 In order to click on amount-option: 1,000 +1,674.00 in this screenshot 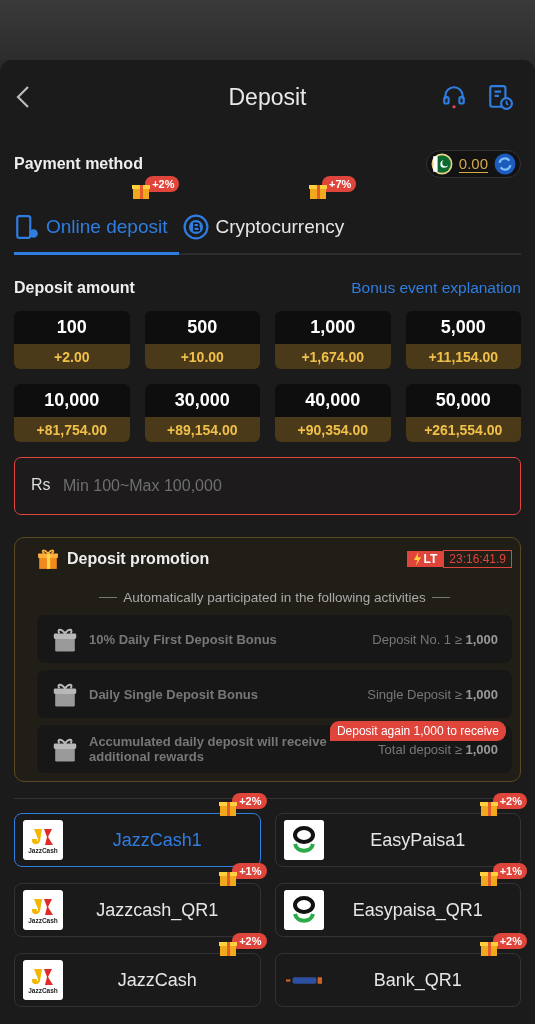, I will do `click(333, 340)`.